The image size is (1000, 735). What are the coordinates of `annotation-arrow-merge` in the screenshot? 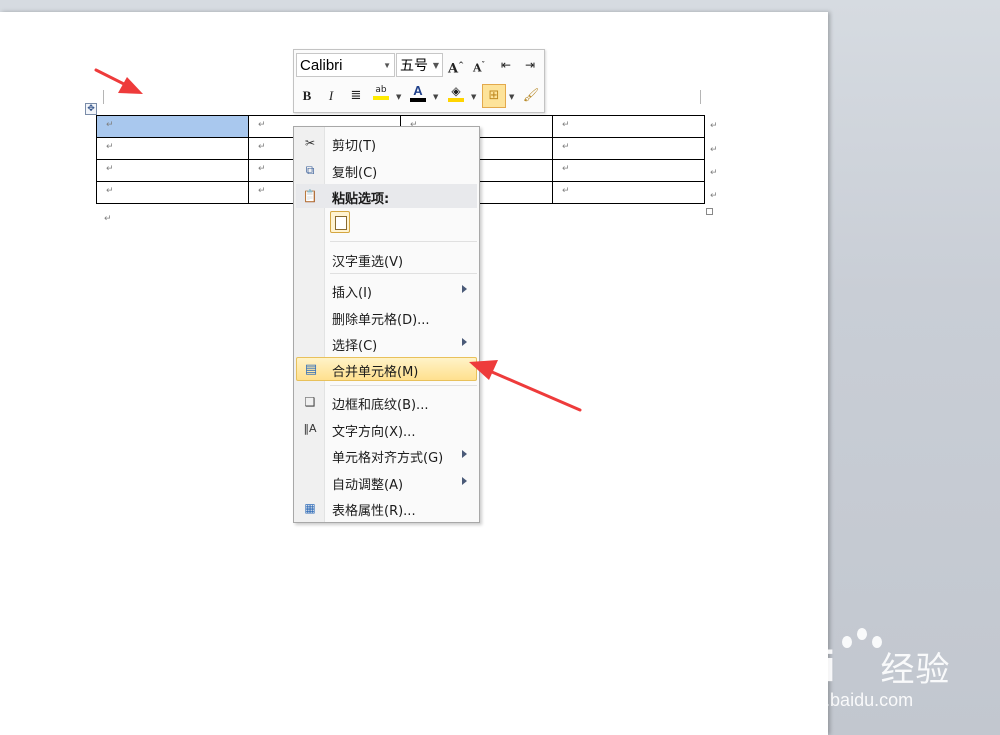 It's located at (525, 386).